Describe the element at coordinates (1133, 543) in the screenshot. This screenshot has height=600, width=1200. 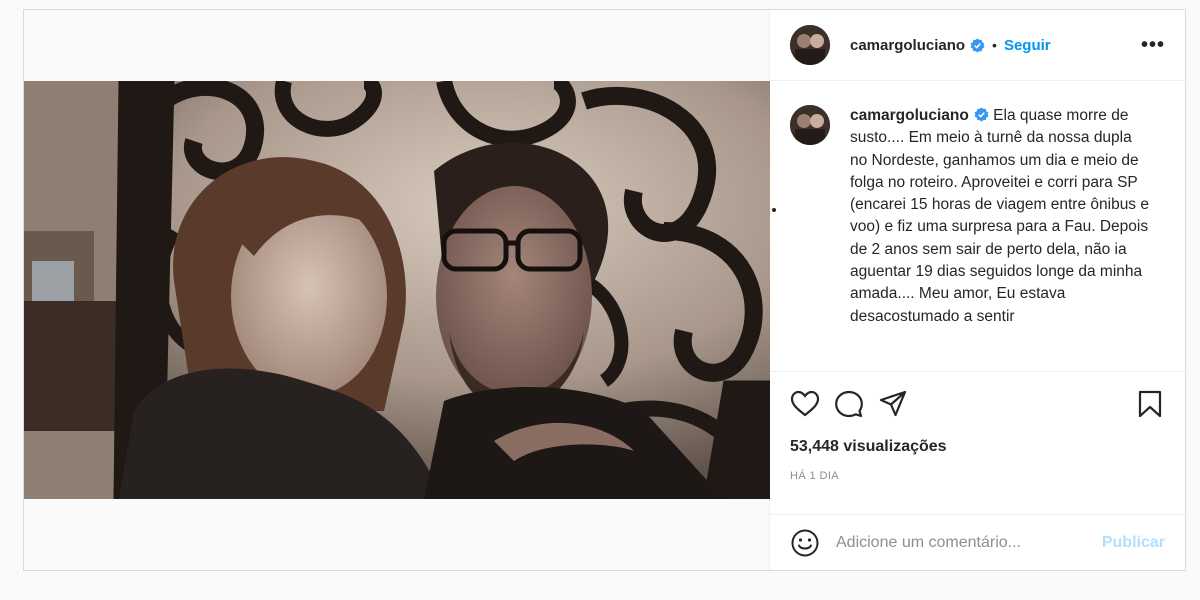
I see `publish-button: Publicar` at that location.